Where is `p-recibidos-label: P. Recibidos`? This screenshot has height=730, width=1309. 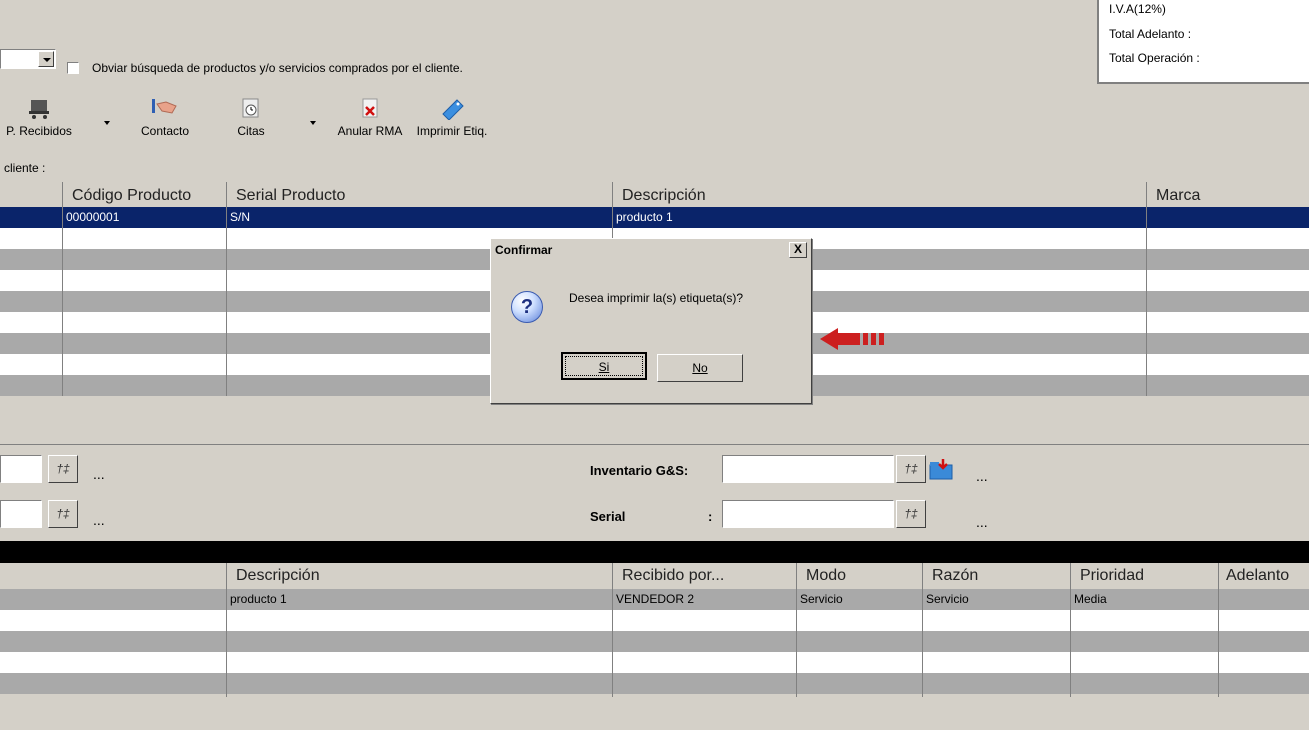
p-recibidos-label: P. Recibidos is located at coordinates (39, 131).